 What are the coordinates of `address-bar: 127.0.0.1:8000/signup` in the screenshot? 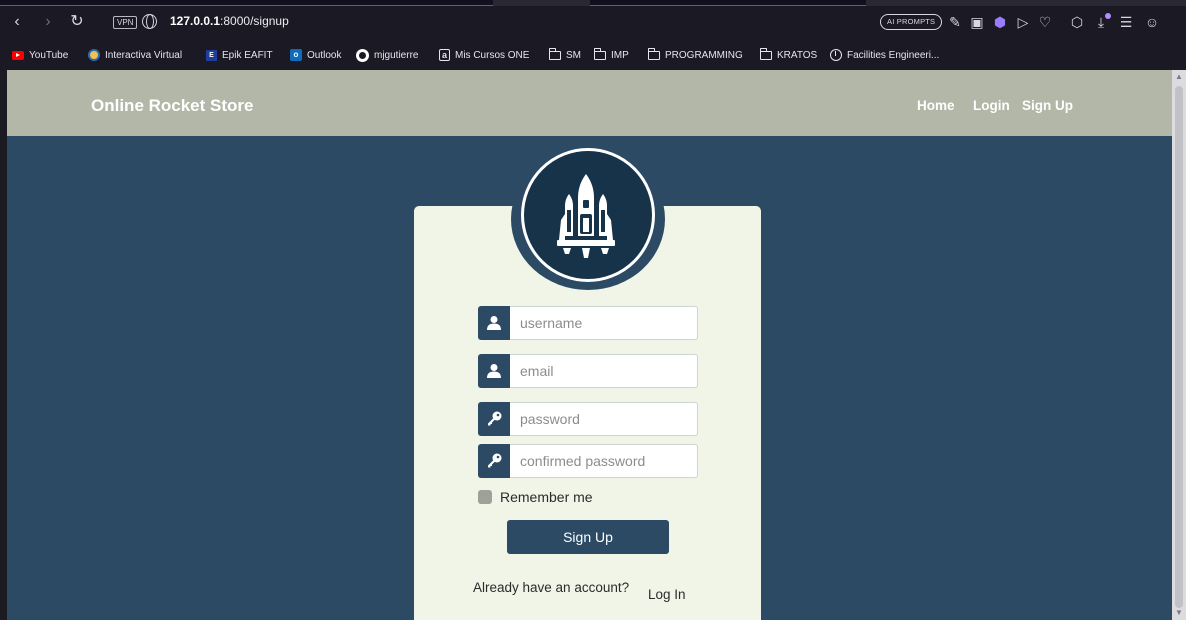 It's located at (229, 21).